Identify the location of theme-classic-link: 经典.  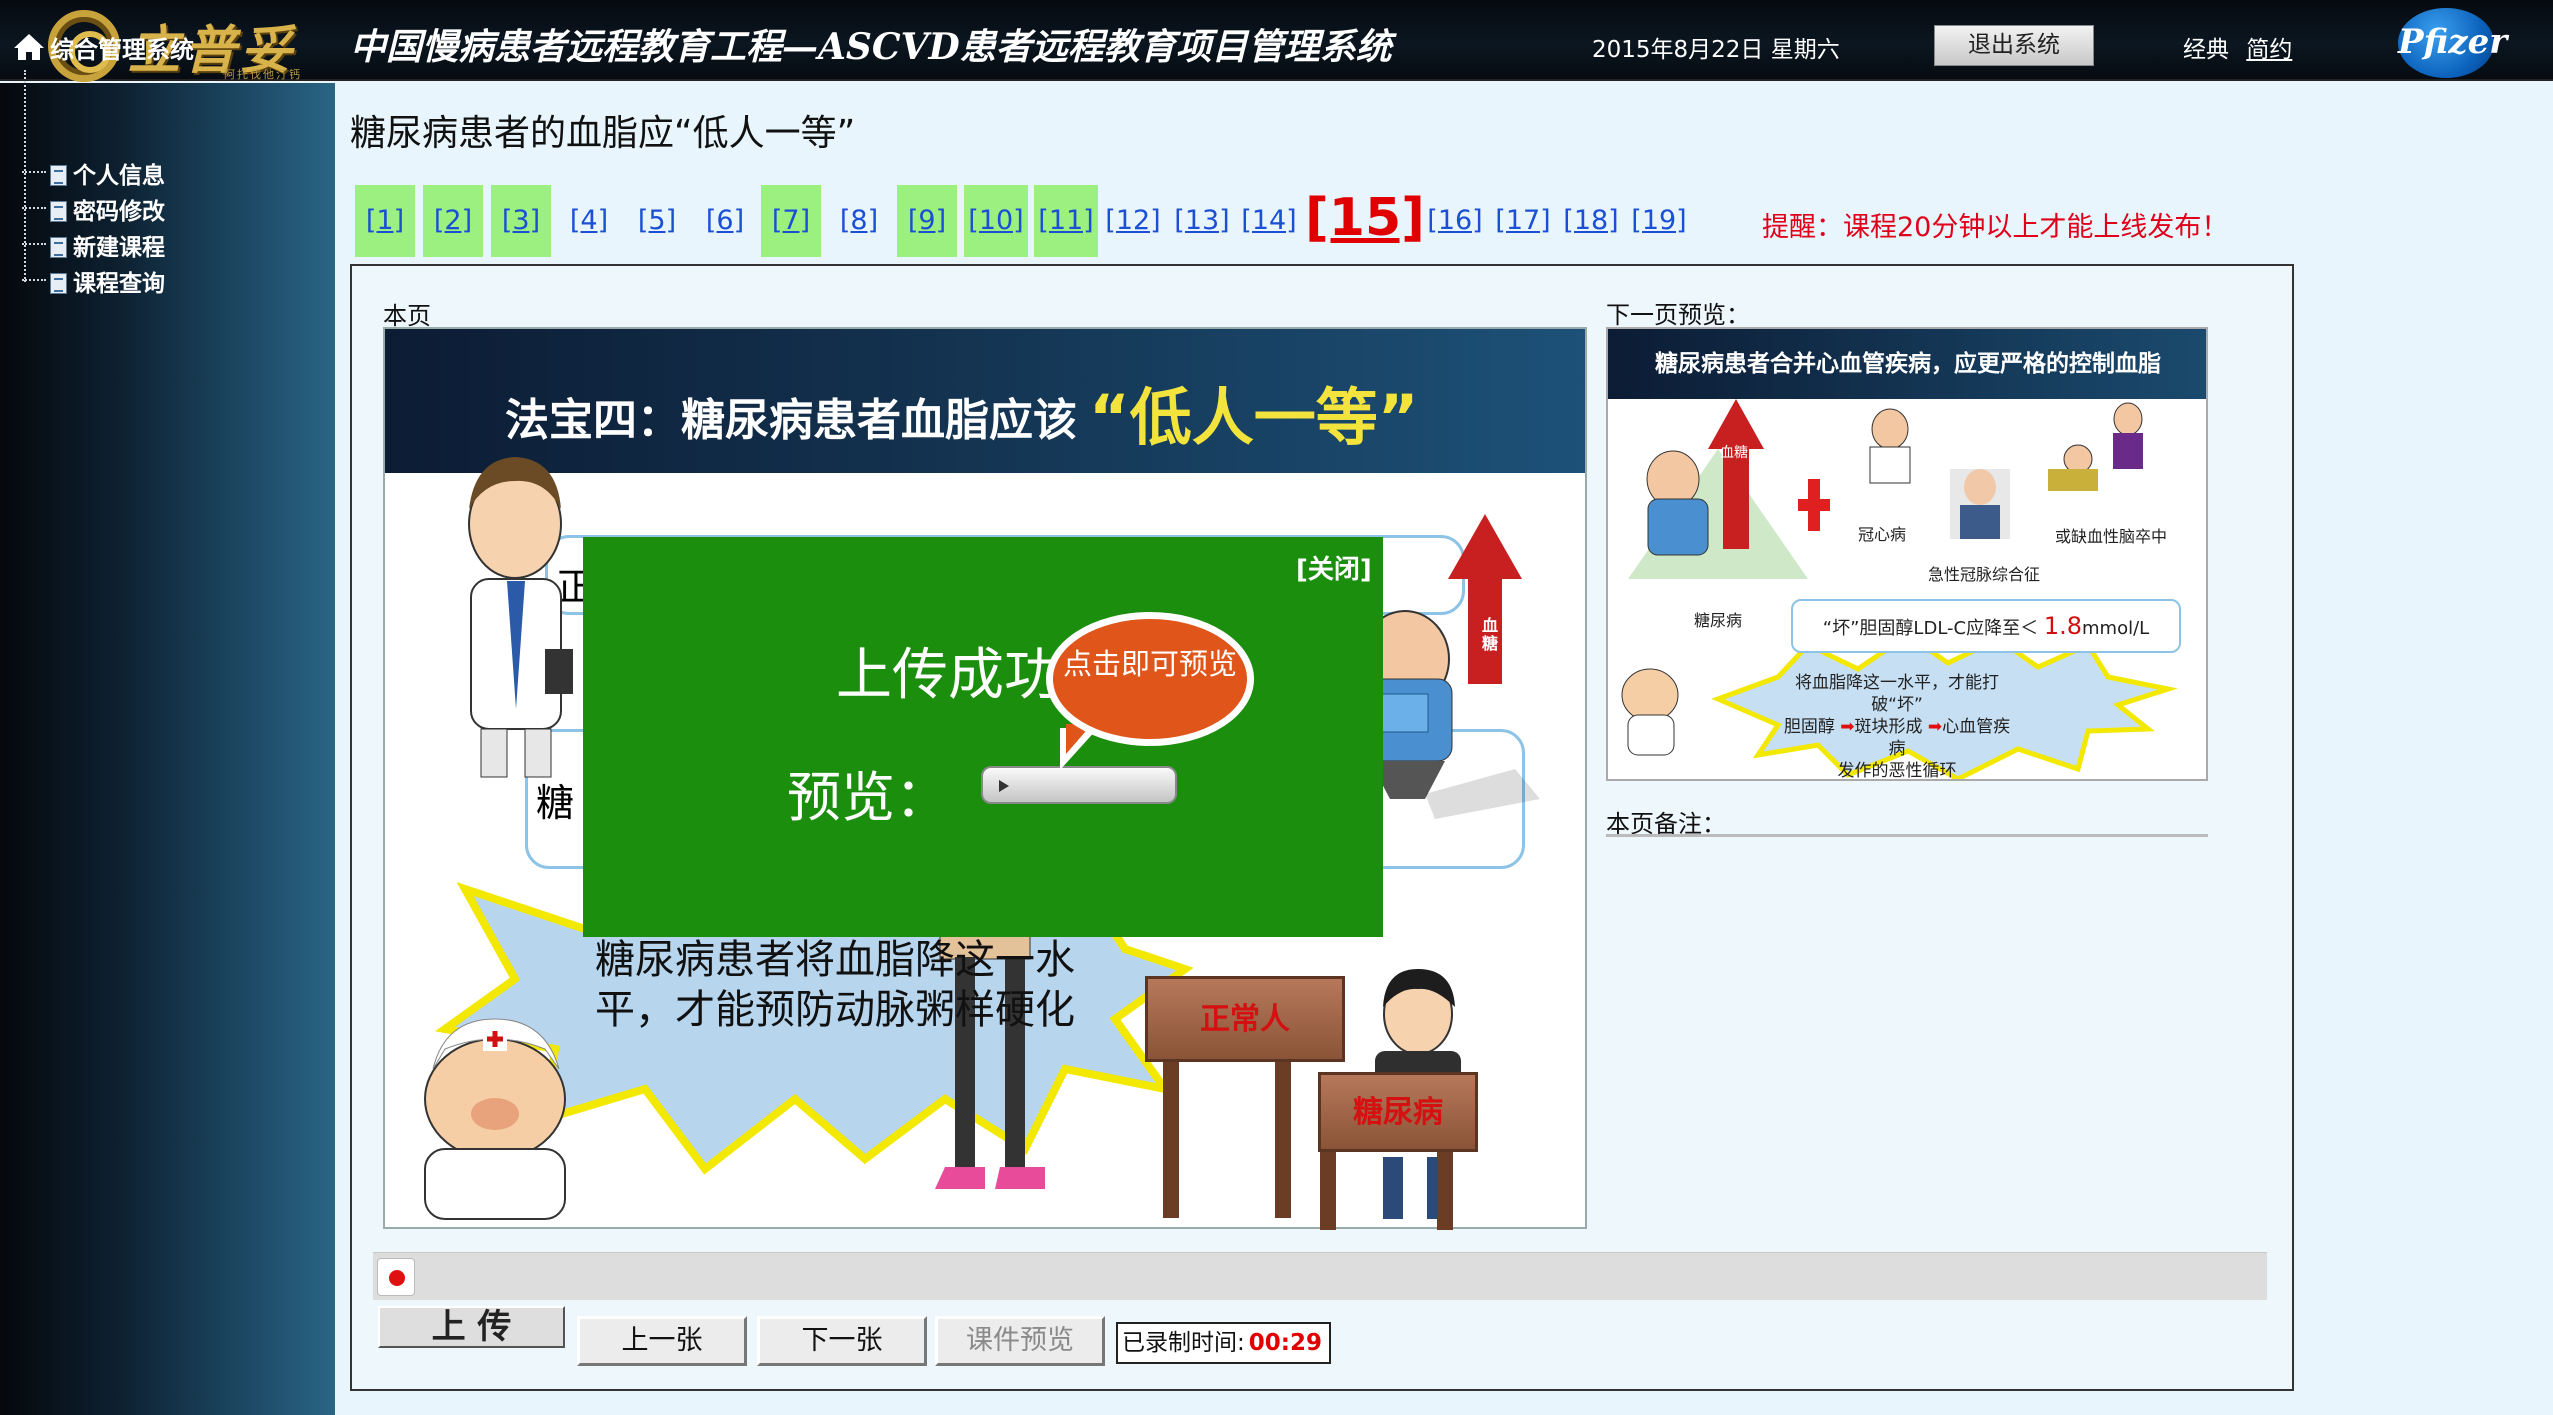
(2206, 50).